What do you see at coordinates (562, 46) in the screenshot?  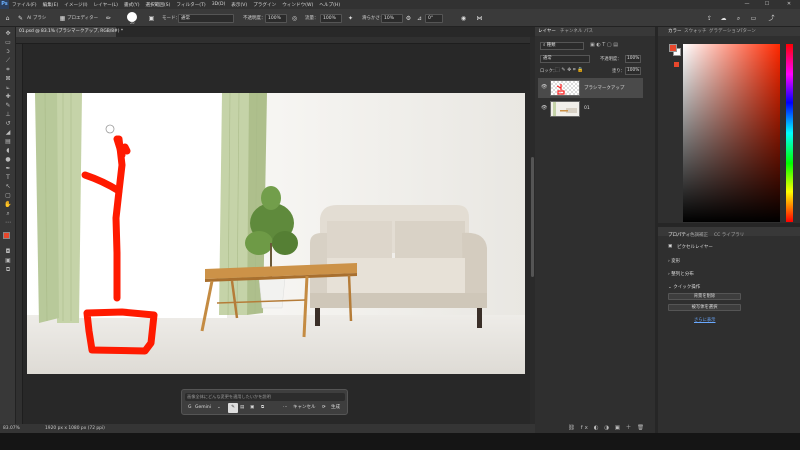 I see `layer-filter-select: ⌕ 種類` at bounding box center [562, 46].